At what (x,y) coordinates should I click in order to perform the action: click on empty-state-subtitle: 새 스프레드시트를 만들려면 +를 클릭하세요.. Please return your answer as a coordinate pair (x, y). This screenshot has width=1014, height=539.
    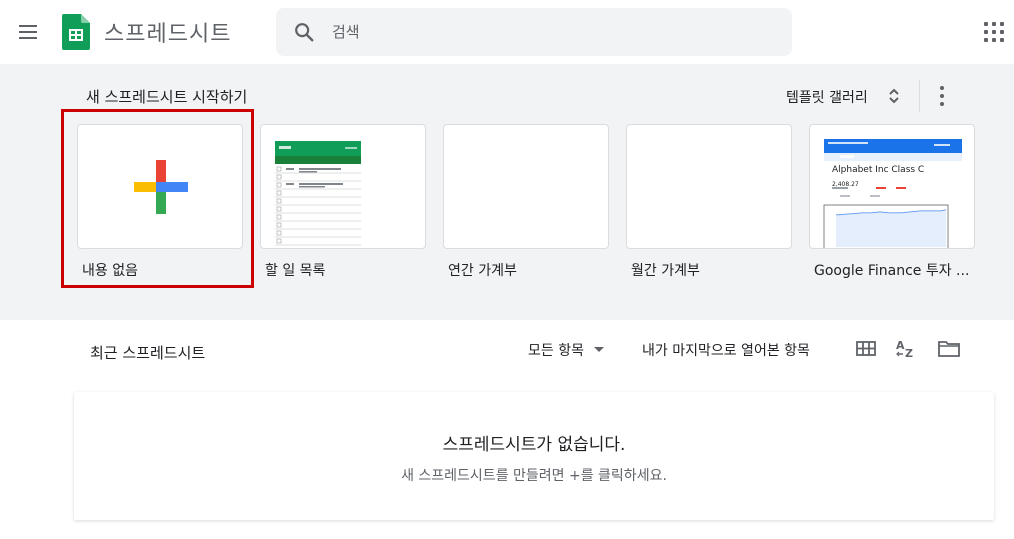
    Looking at the image, I should click on (534, 476).